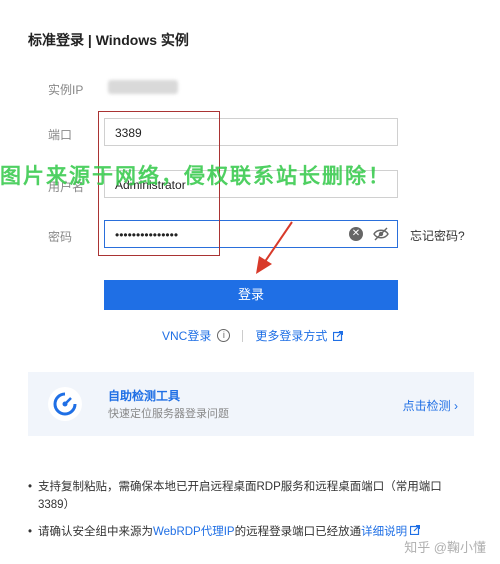  I want to click on details-link: 详细说明, so click(384, 532).